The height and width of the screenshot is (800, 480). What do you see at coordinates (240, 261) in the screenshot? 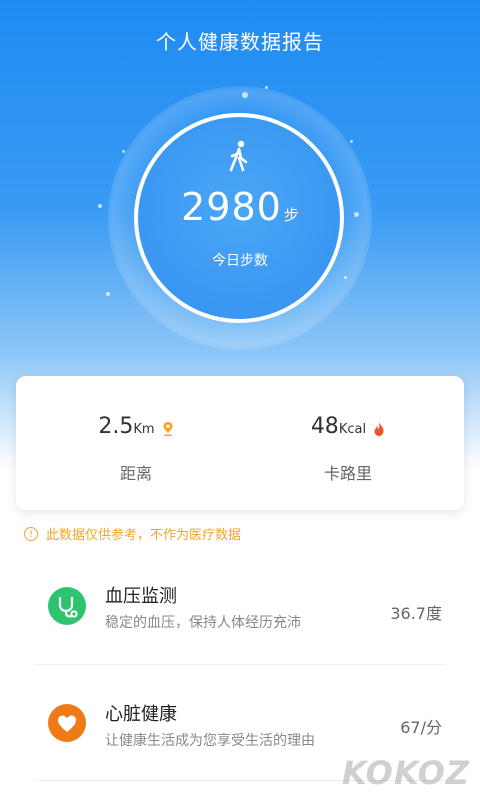
I see `steps-label: 今日步数` at bounding box center [240, 261].